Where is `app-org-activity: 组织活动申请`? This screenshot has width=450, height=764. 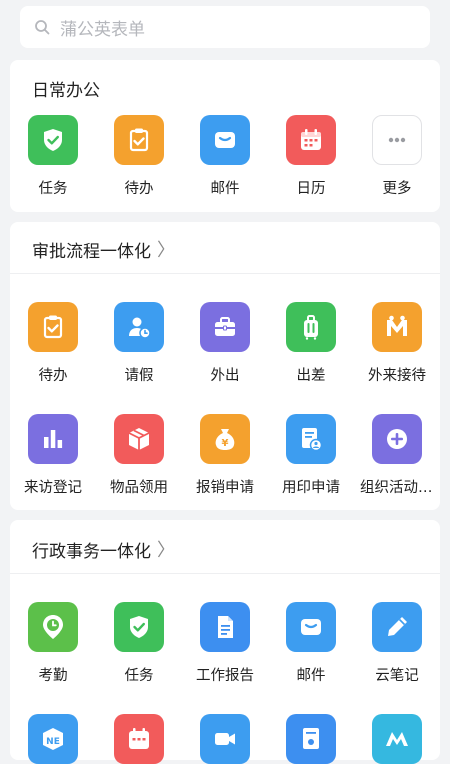
app-org-activity: 组织活动申请 is located at coordinates (397, 455).